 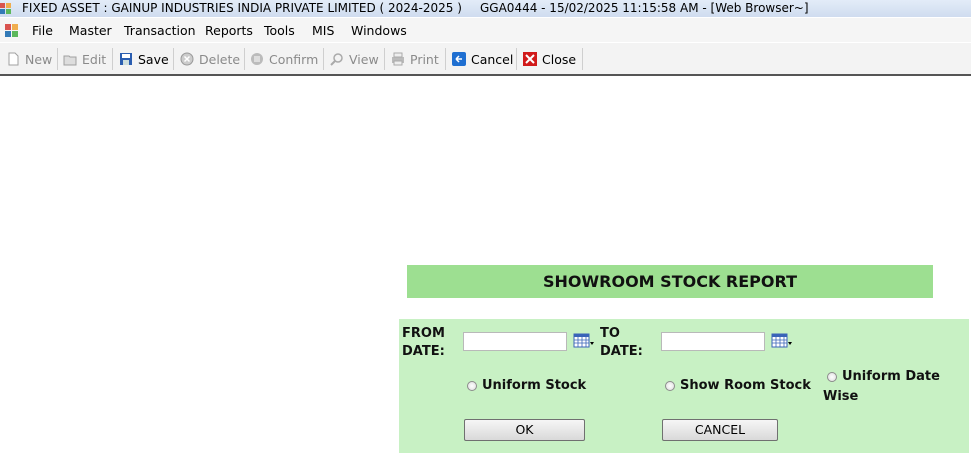 What do you see at coordinates (90, 30) in the screenshot?
I see `menu-master: Master` at bounding box center [90, 30].